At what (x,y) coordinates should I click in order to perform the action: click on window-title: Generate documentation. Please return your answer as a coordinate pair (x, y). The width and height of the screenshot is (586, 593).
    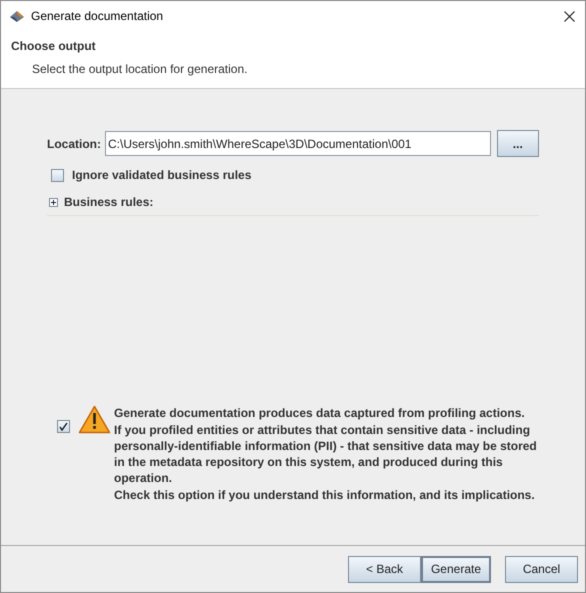
    Looking at the image, I should click on (97, 16).